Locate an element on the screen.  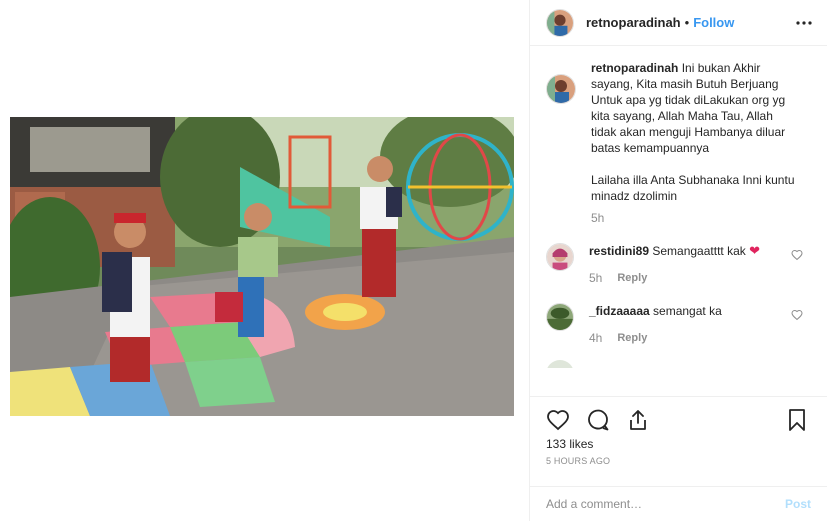
post-actions: 133 likes 5 HOURS AGO is located at coordinates (678, 431).